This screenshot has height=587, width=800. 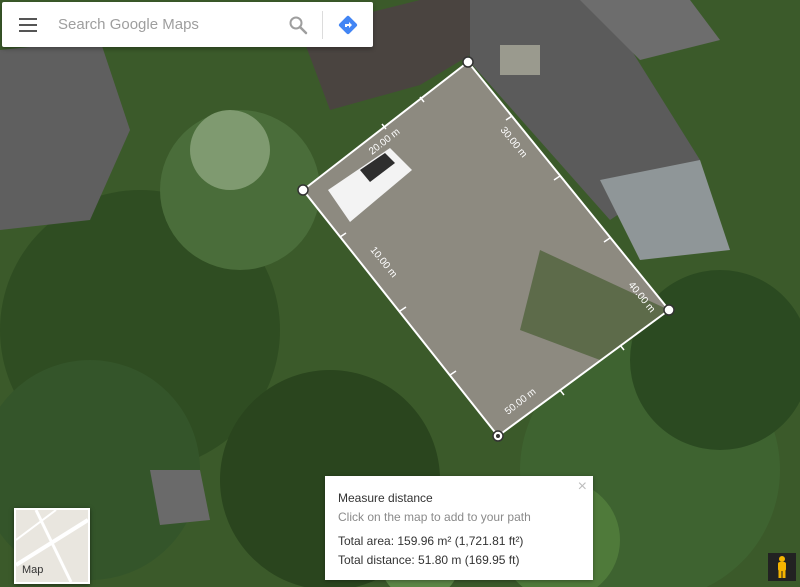 I want to click on measure-title: Measure distance, so click(x=385, y=498).